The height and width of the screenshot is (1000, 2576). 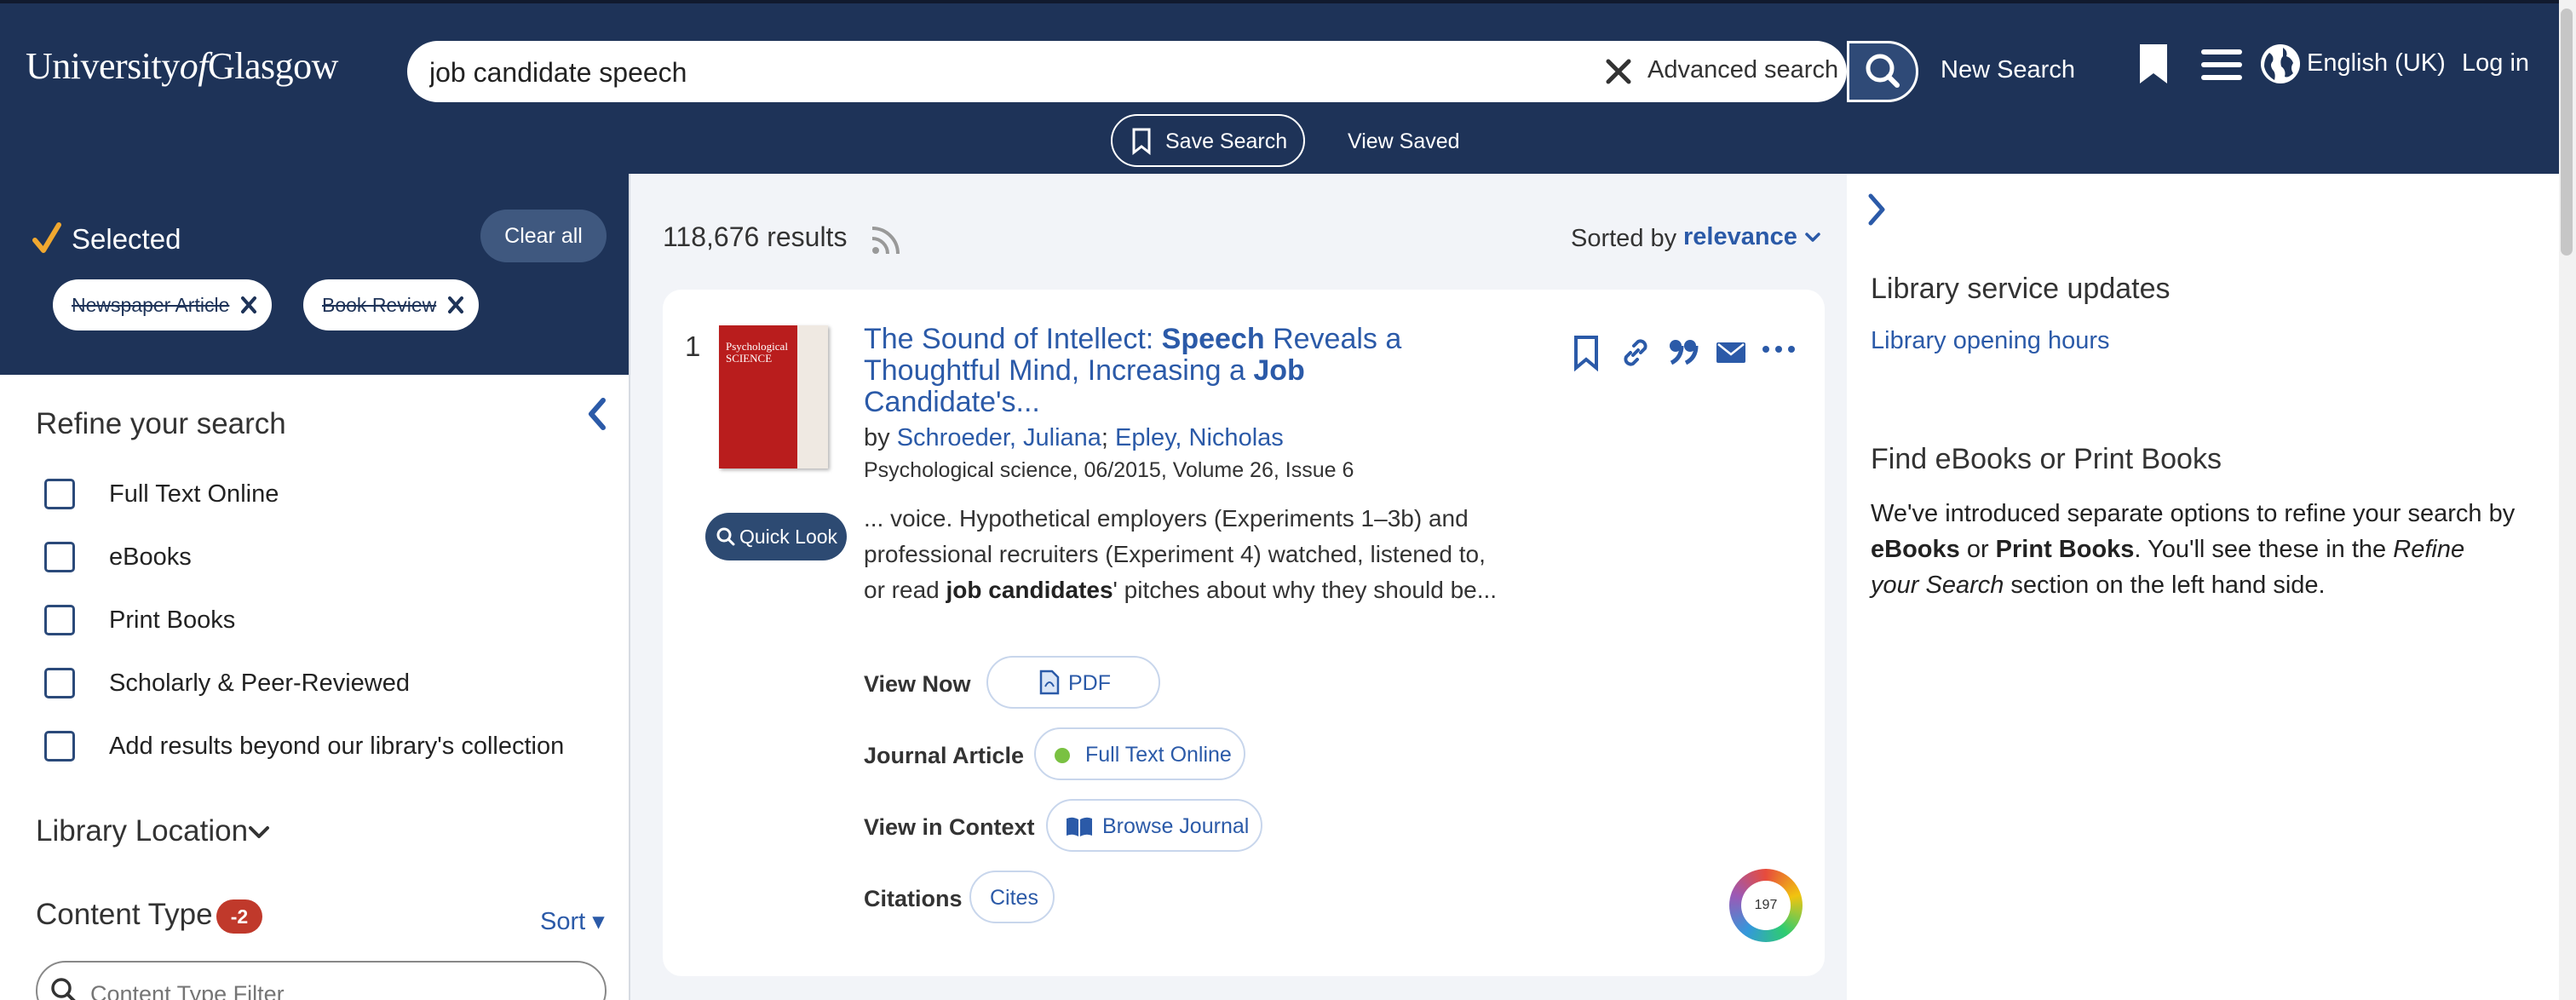 What do you see at coordinates (1991, 341) in the screenshot?
I see `opening-hours-link: Library opening hours` at bounding box center [1991, 341].